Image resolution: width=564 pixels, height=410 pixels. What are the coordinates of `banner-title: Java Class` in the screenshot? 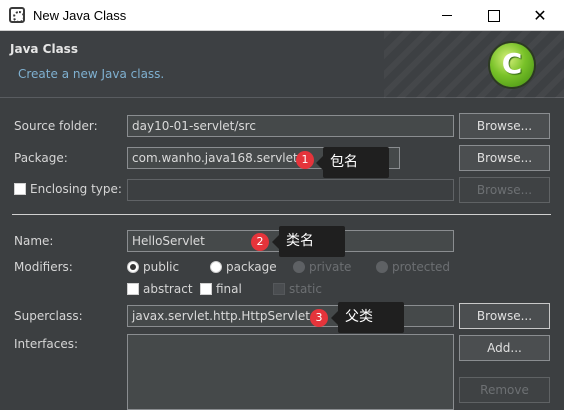 It's located at (44, 49).